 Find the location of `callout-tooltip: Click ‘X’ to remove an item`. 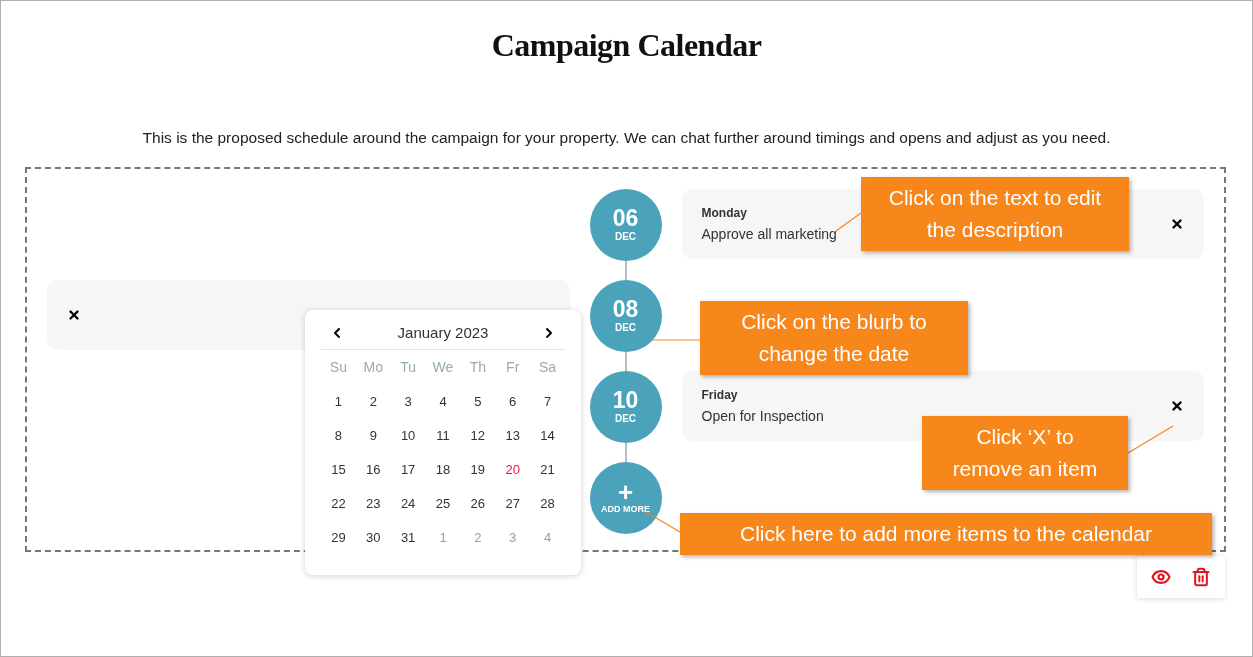

callout-tooltip: Click ‘X’ to remove an item is located at coordinates (1025, 453).